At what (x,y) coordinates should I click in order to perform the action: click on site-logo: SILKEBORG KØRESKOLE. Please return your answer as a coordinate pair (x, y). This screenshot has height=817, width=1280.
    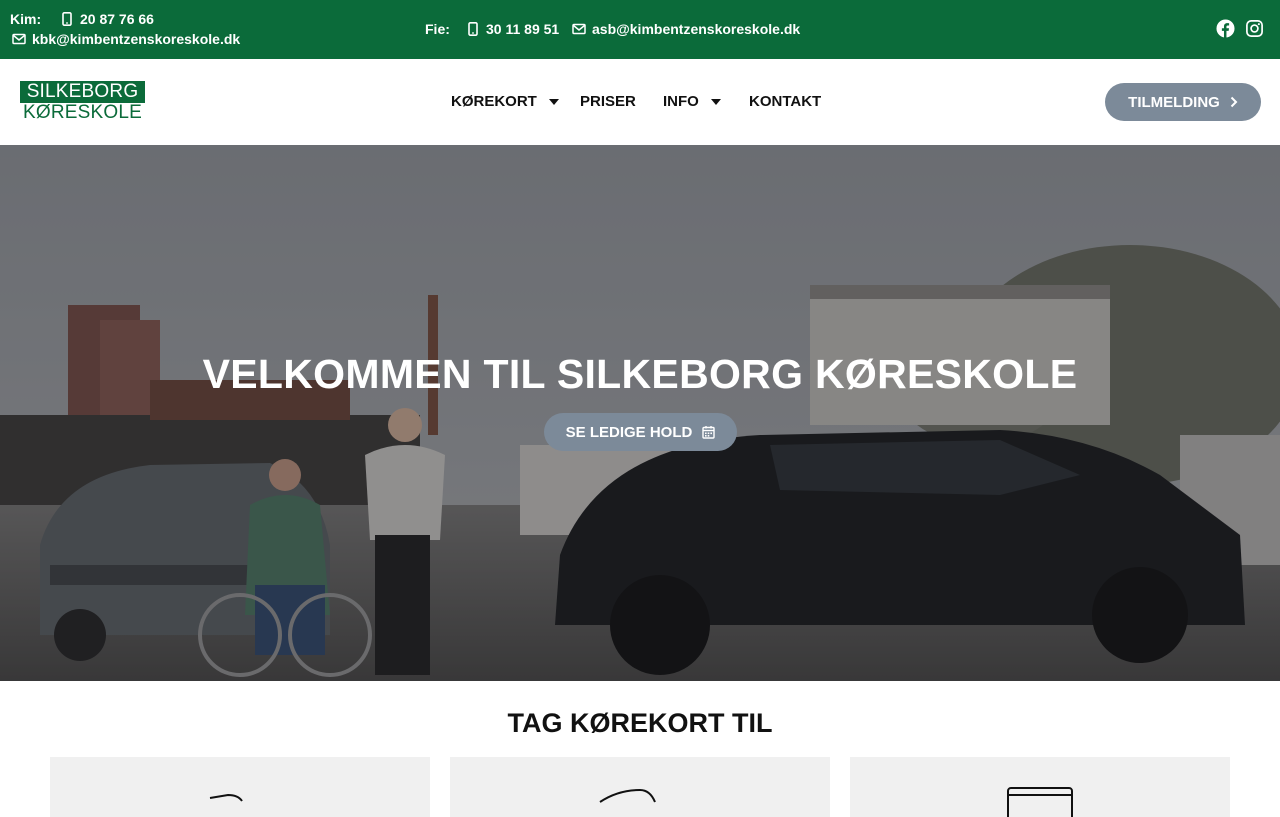
    Looking at the image, I should click on (82, 102).